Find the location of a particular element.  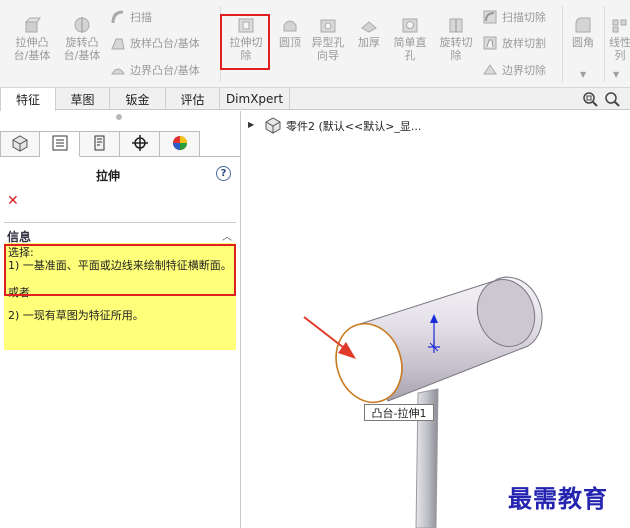

revolve-boss-button: 旋转凸 台/基体 is located at coordinates (82, 39).